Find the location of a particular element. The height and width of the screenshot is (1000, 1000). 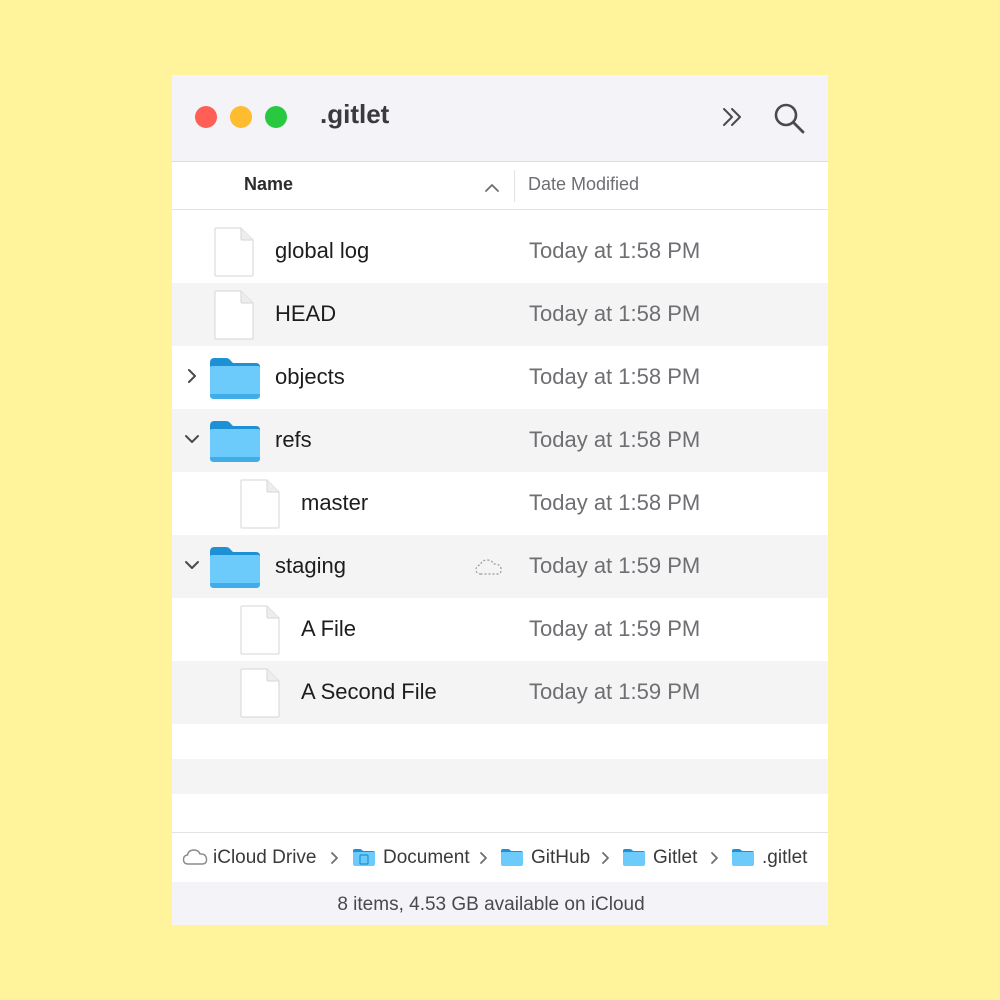

breadcrumb-item: Document is located at coordinates (430, 858).